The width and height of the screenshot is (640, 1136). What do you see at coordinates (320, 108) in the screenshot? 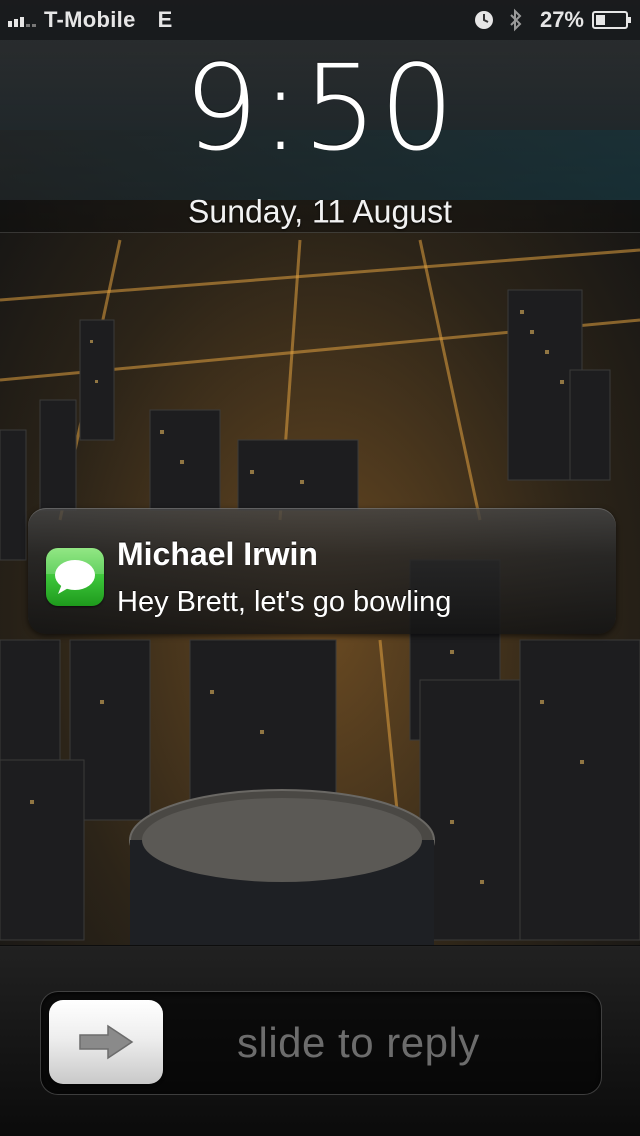
I see `lock-time: 9:50` at bounding box center [320, 108].